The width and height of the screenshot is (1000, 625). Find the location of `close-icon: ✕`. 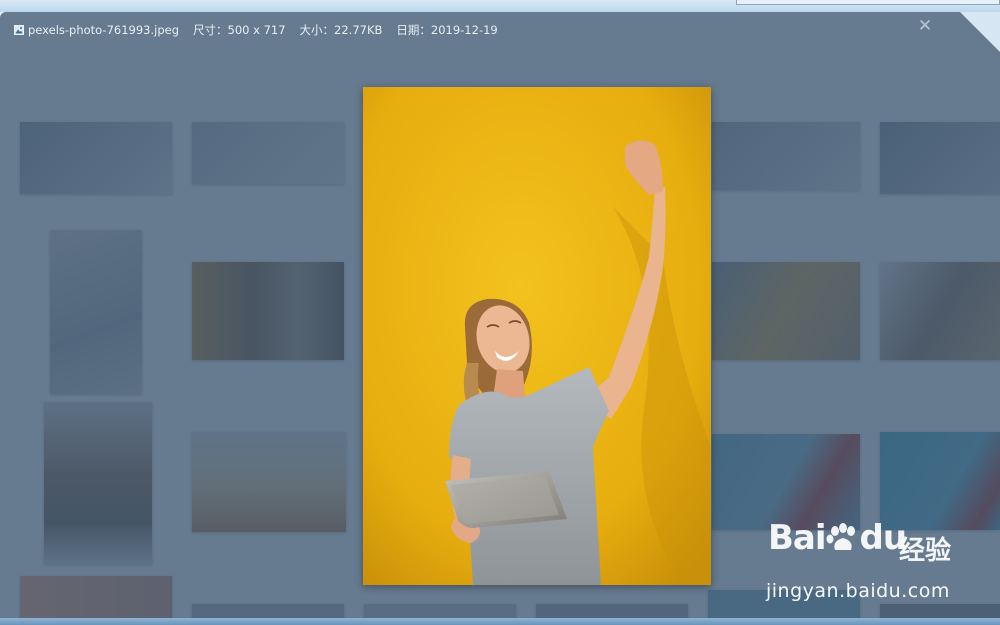

close-icon: ✕ is located at coordinates (925, 26).